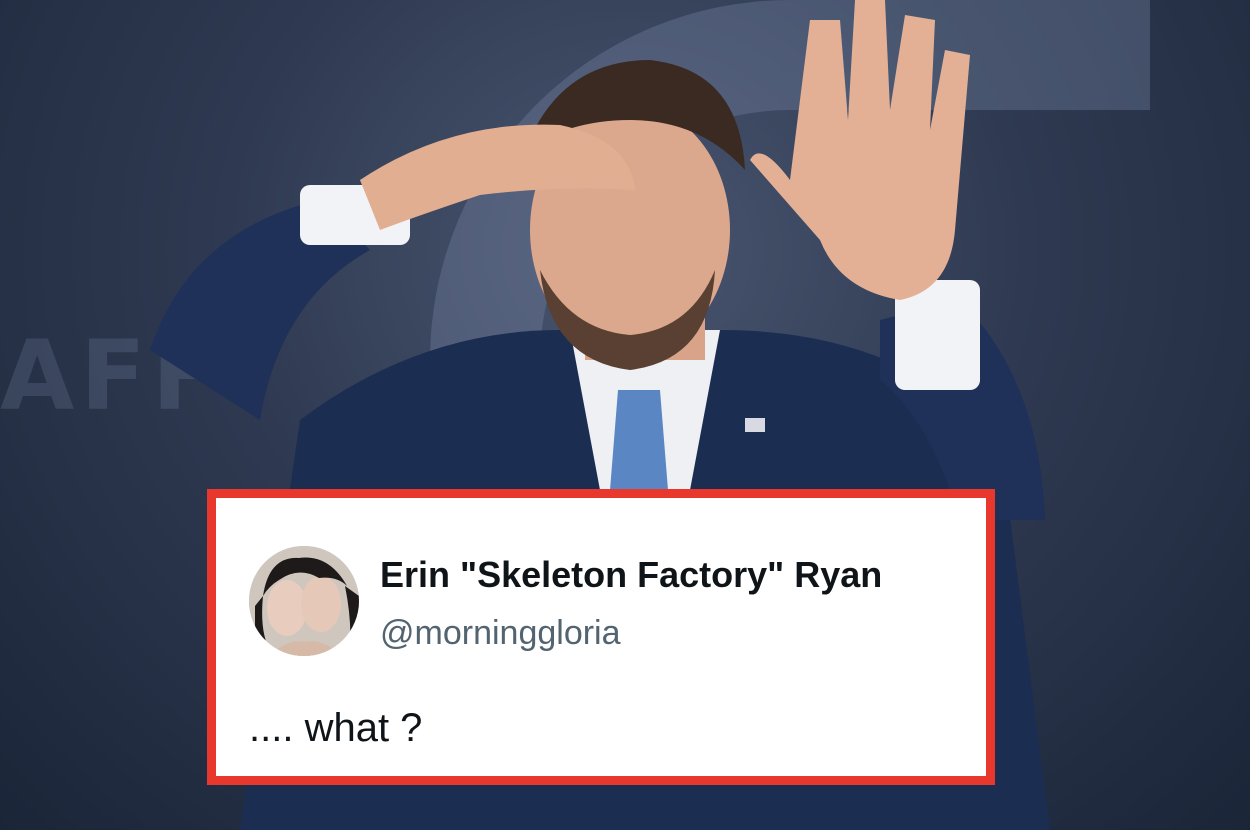 The width and height of the screenshot is (1250, 830). What do you see at coordinates (336, 728) in the screenshot?
I see `tweet-text: .... what ?` at bounding box center [336, 728].